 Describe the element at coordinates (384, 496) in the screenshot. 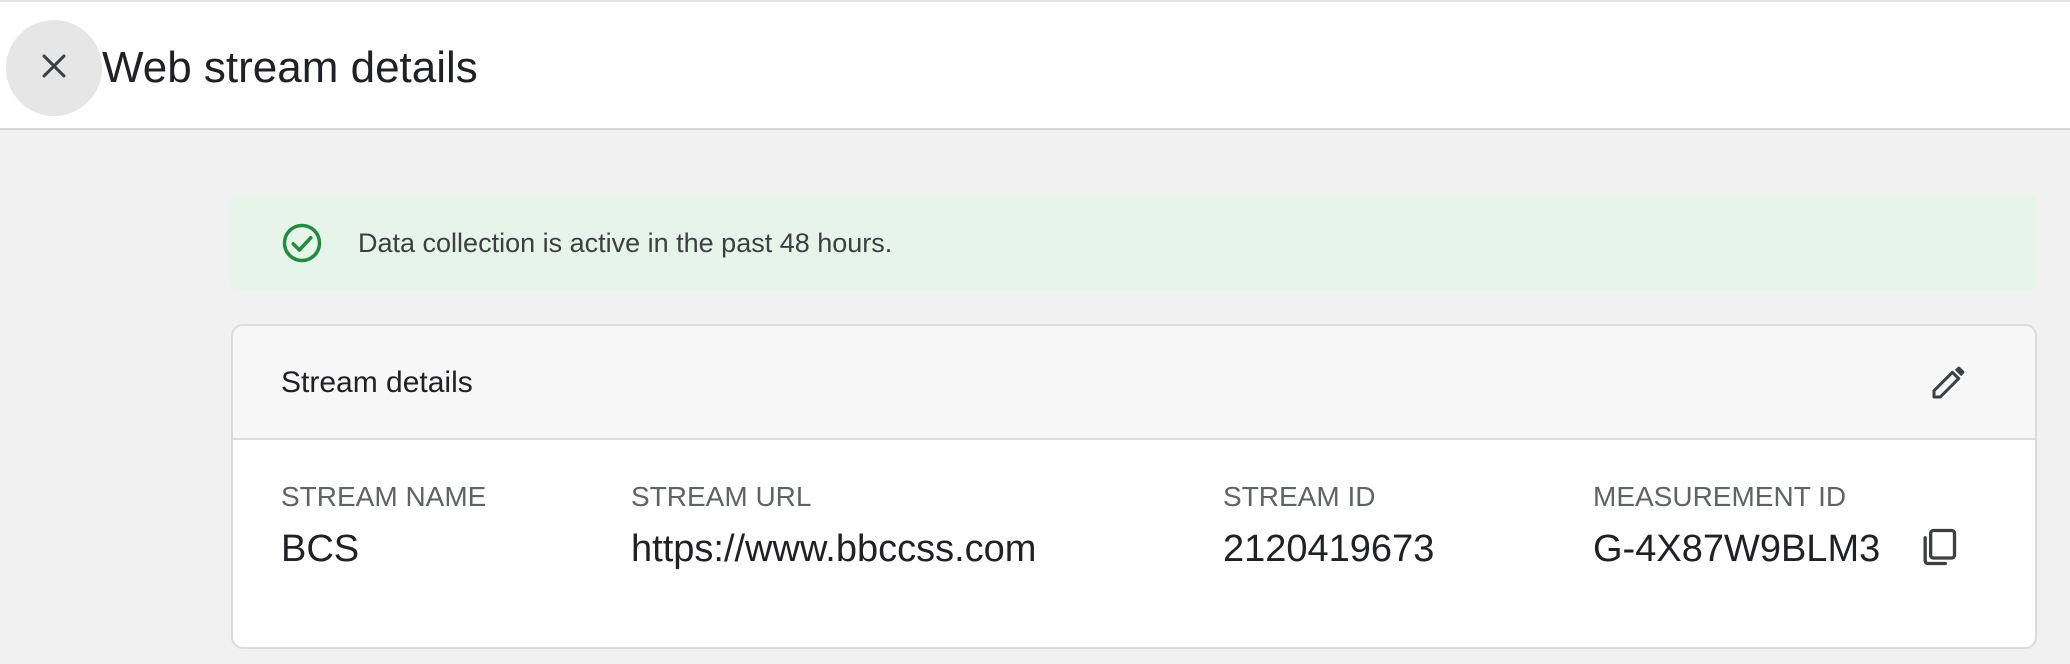

I see `stream-name-label: STREAM NAME` at that location.